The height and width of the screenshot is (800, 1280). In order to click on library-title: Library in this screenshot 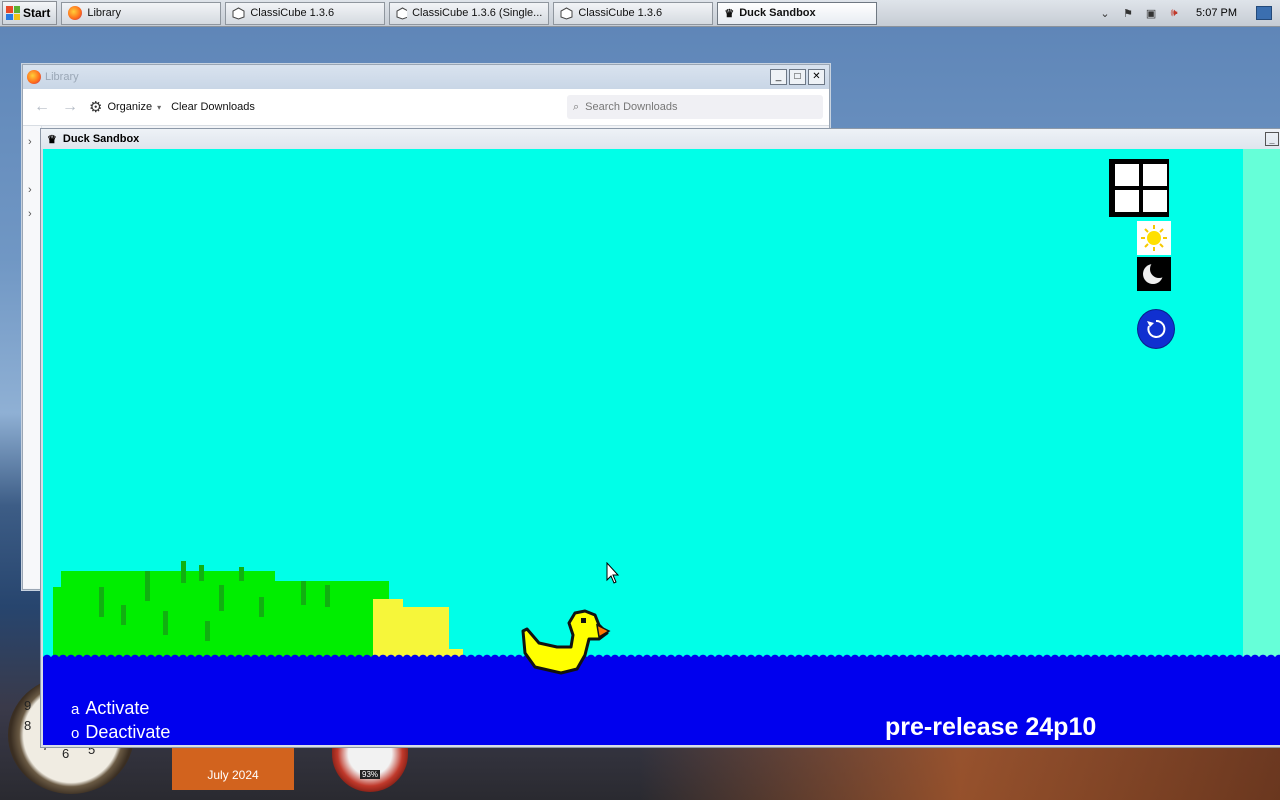, I will do `click(62, 77)`.